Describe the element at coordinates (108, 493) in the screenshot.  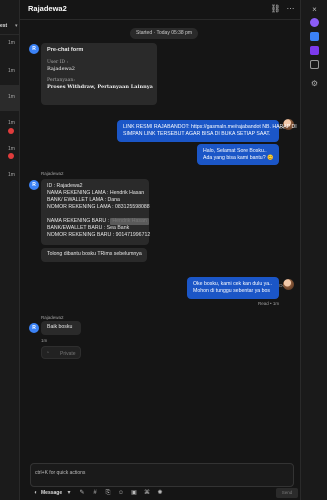
I see `attachment-icon: ⎘` at that location.